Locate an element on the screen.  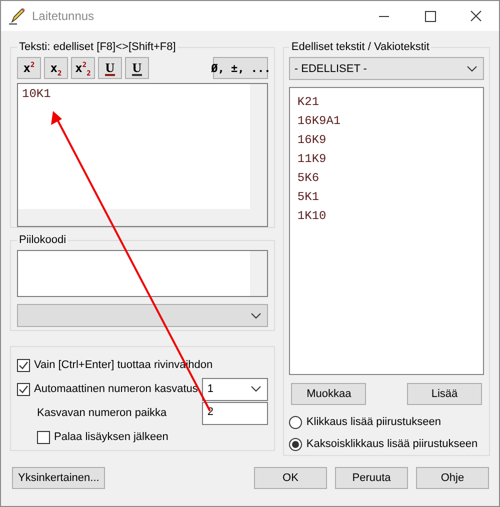
list-button: Lisää is located at coordinates (444, 394).